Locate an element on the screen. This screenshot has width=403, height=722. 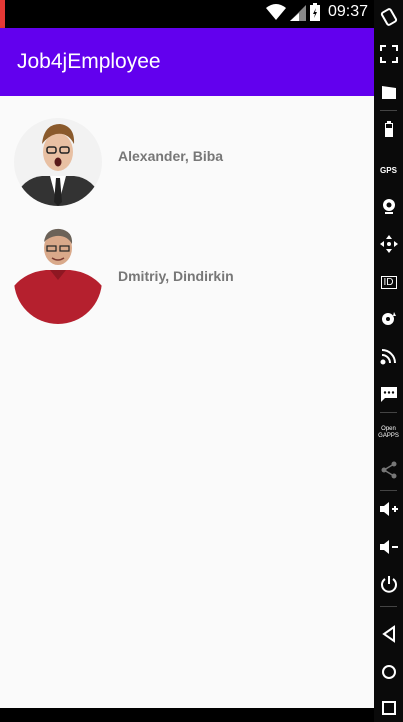
gps-label: GPS is located at coordinates (388, 170).